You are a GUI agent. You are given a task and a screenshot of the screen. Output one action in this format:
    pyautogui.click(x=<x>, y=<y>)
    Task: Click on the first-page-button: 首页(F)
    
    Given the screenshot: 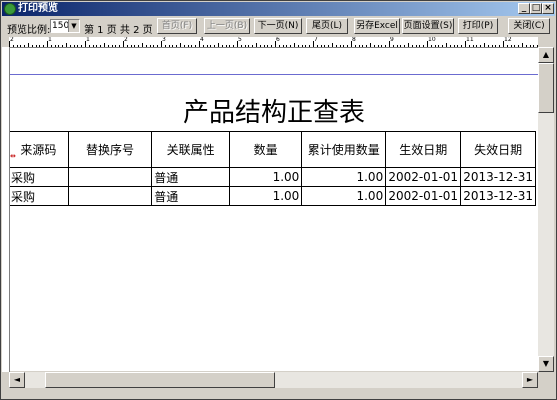 What is the action you would take?
    pyautogui.click(x=177, y=26)
    